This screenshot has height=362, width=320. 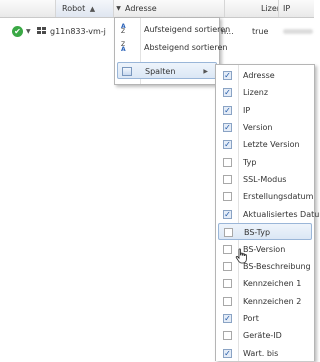 I want to click on column-toggle-item: BS-Beschreibung, so click(x=265, y=266).